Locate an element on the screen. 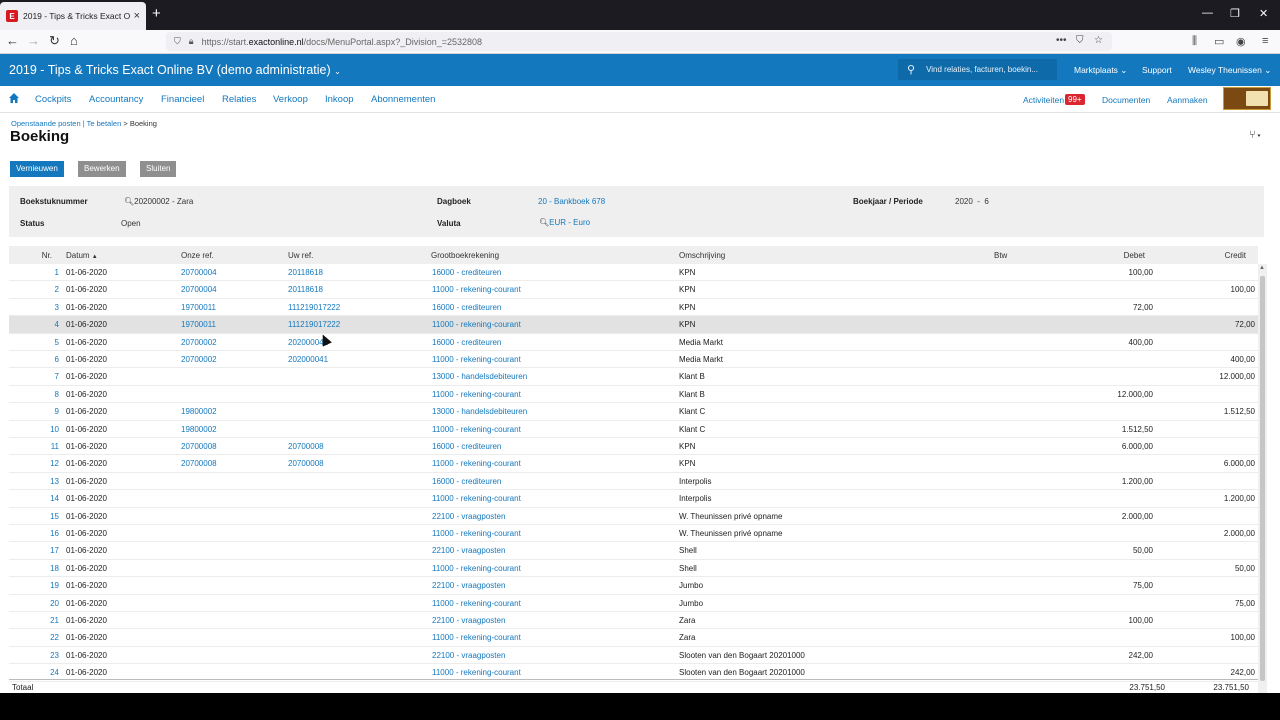 This screenshot has width=1280, height=720. col-nr: Nr. is located at coordinates (40, 255).